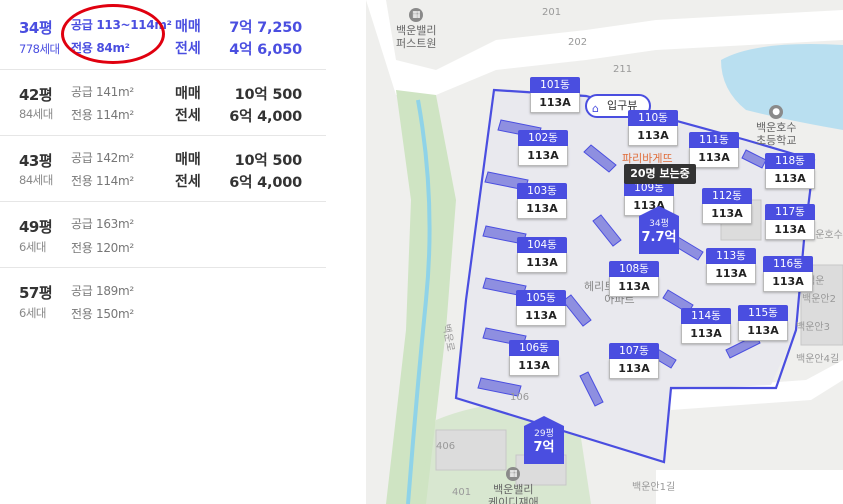 The image size is (843, 504). I want to click on dong-marker-112: 112동 113A, so click(727, 206).